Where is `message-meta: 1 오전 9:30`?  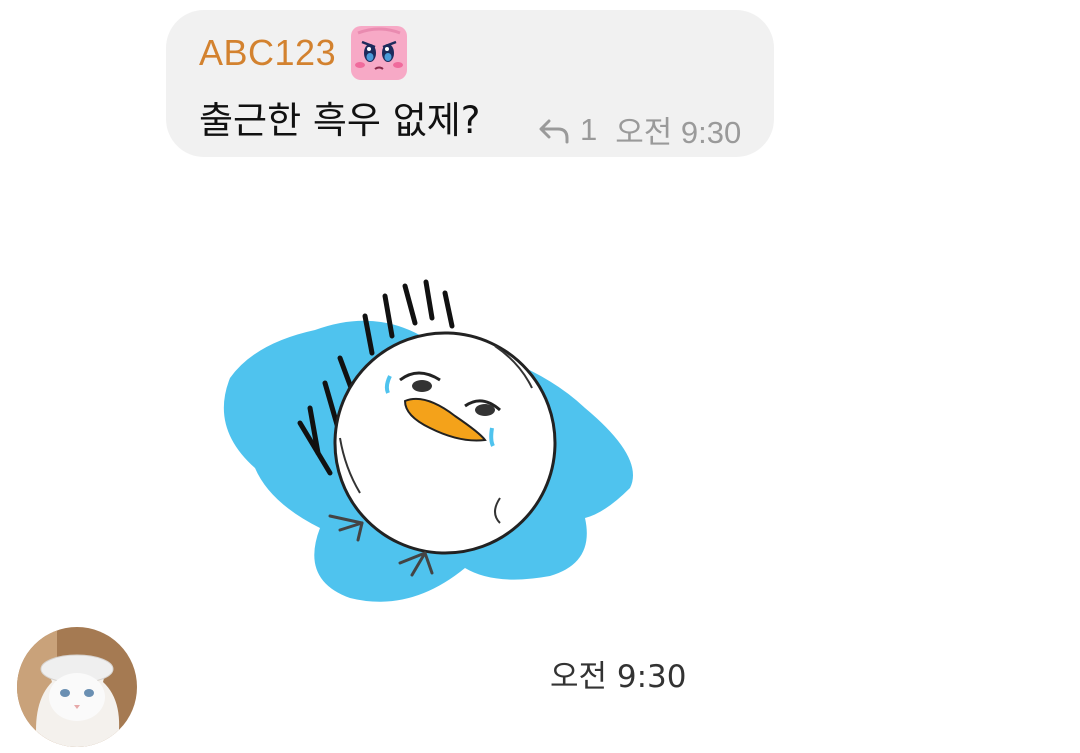
message-meta: 1 오전 9:30 is located at coordinates (639, 129).